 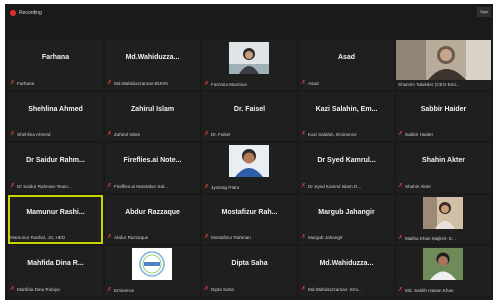 What do you see at coordinates (152, 65) in the screenshot?
I see `participant-tile: Md.Wahiduzza... ✗ Md.Wahiduzzaman-BUHN` at bounding box center [152, 65].